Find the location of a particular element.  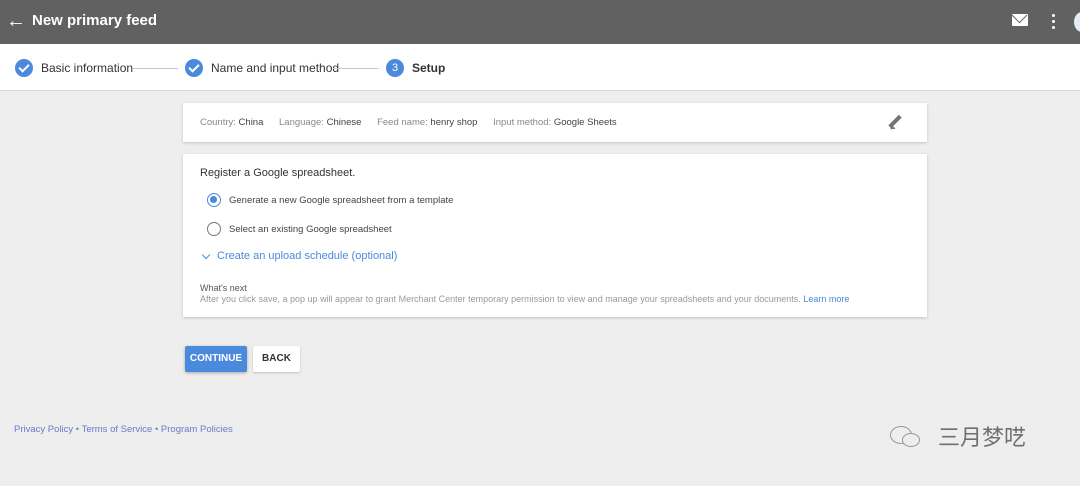

watermark: 三月梦呓 is located at coordinates (957, 436).